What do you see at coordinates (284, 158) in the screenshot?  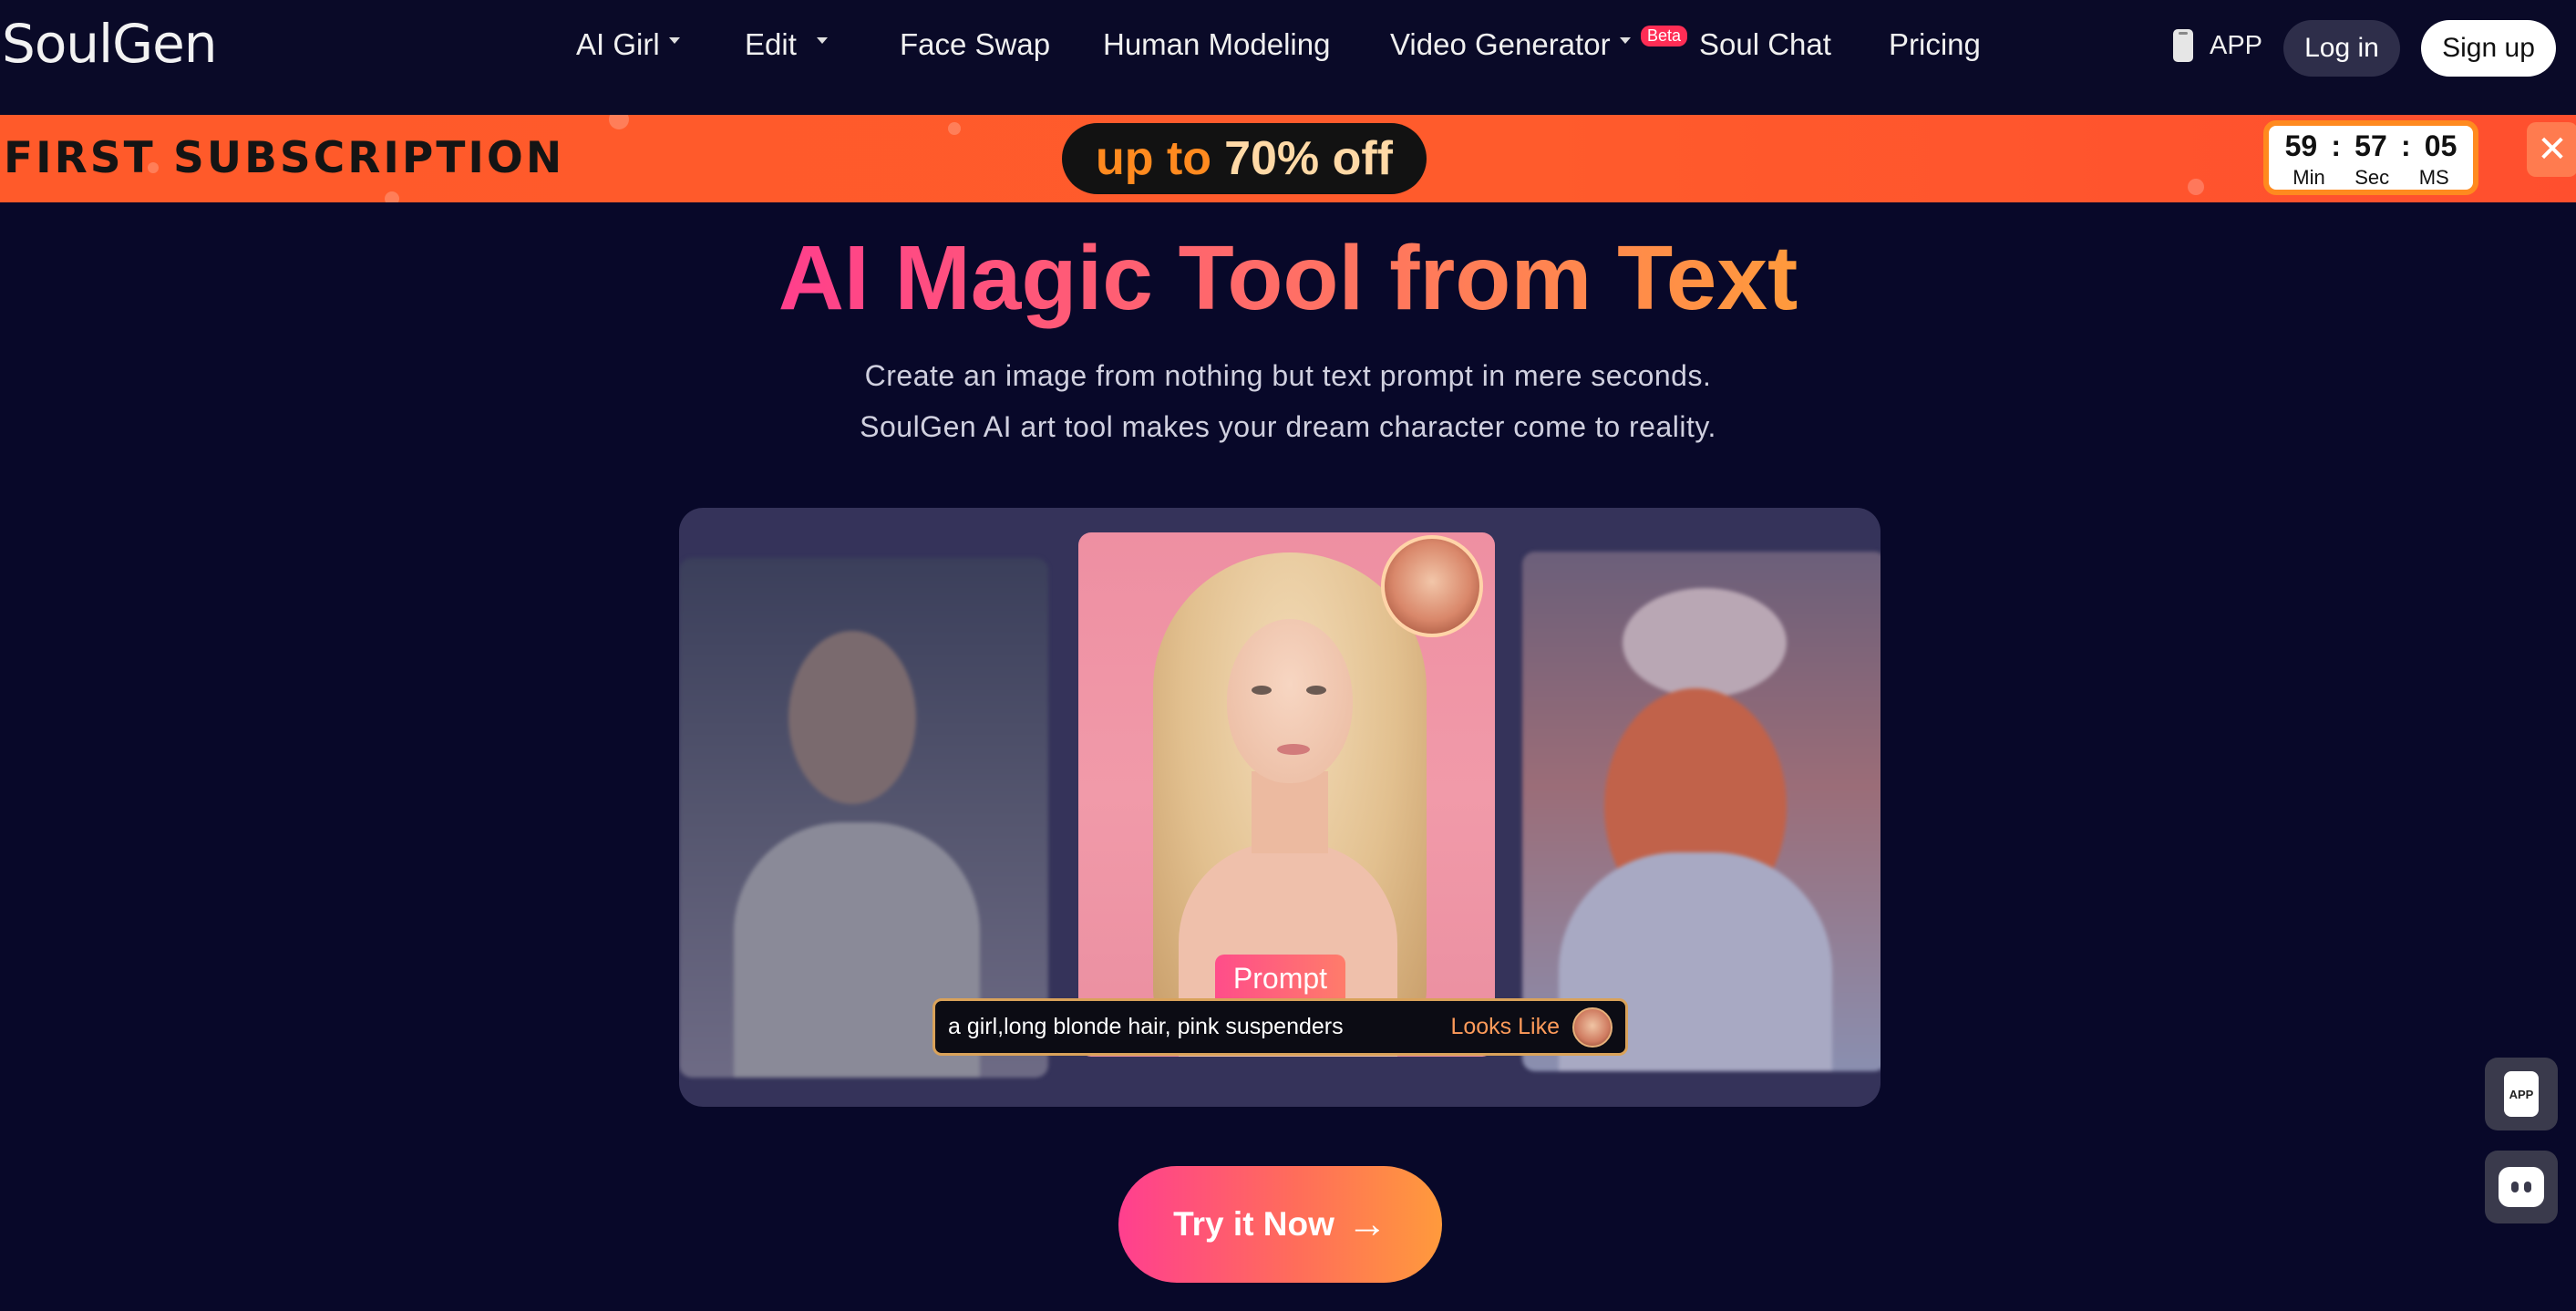 I see `promo-headline: FIRST SUBSCRIPTION` at bounding box center [284, 158].